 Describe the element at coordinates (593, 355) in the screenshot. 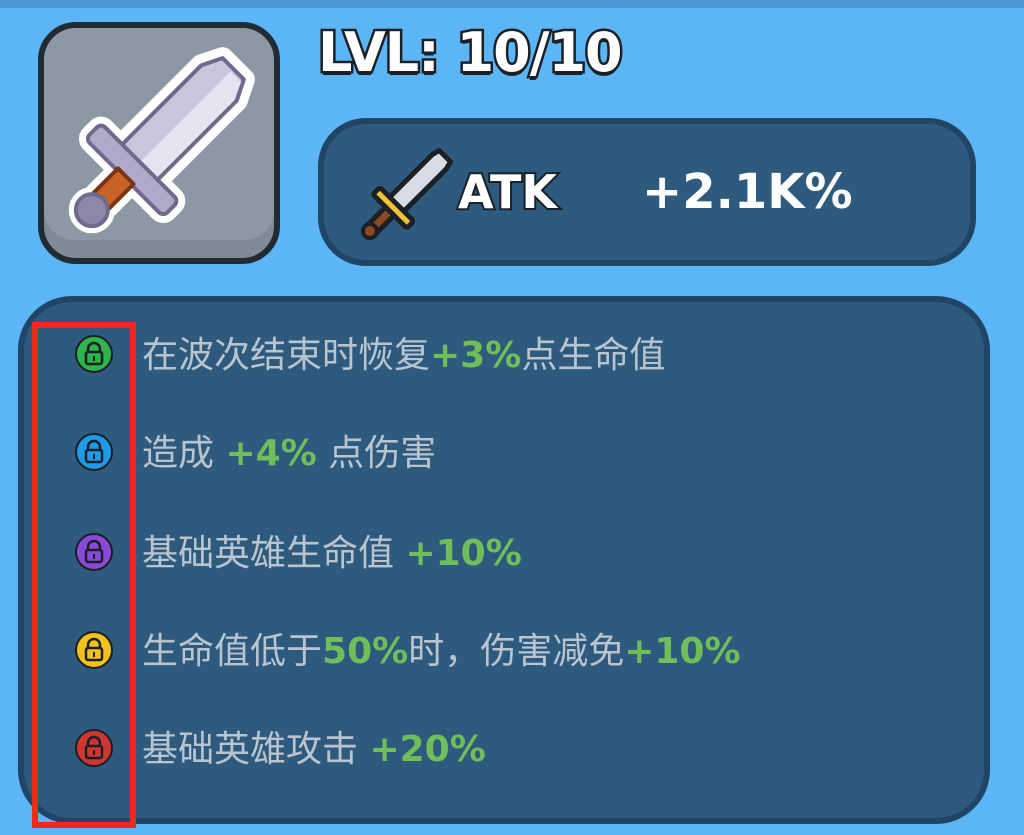

I see `perk-description: 点生命值` at that location.